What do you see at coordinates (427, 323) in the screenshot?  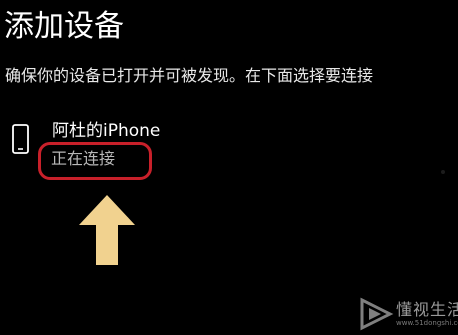 I see `watermark-url: www.51dongshi.com` at bounding box center [427, 323].